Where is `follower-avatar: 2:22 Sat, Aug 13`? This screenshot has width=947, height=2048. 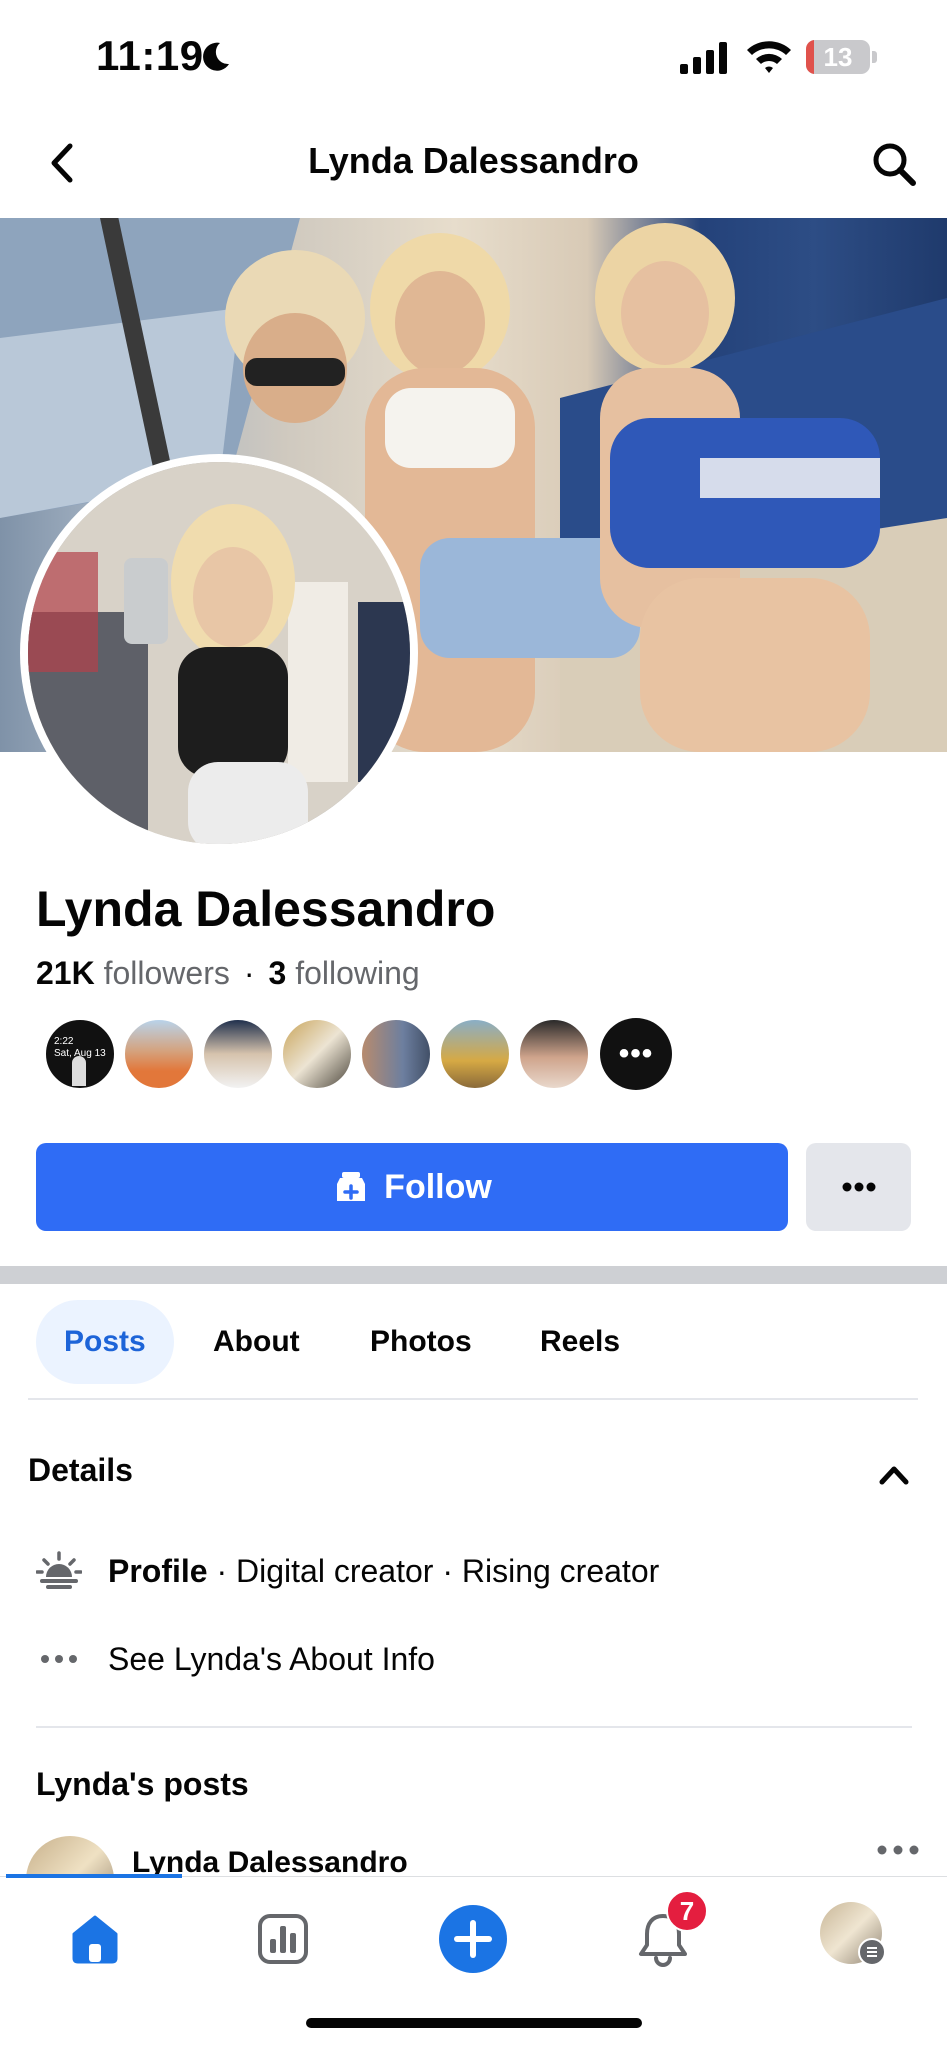
follower-avatar: 2:22 Sat, Aug 13 is located at coordinates (80, 1054).